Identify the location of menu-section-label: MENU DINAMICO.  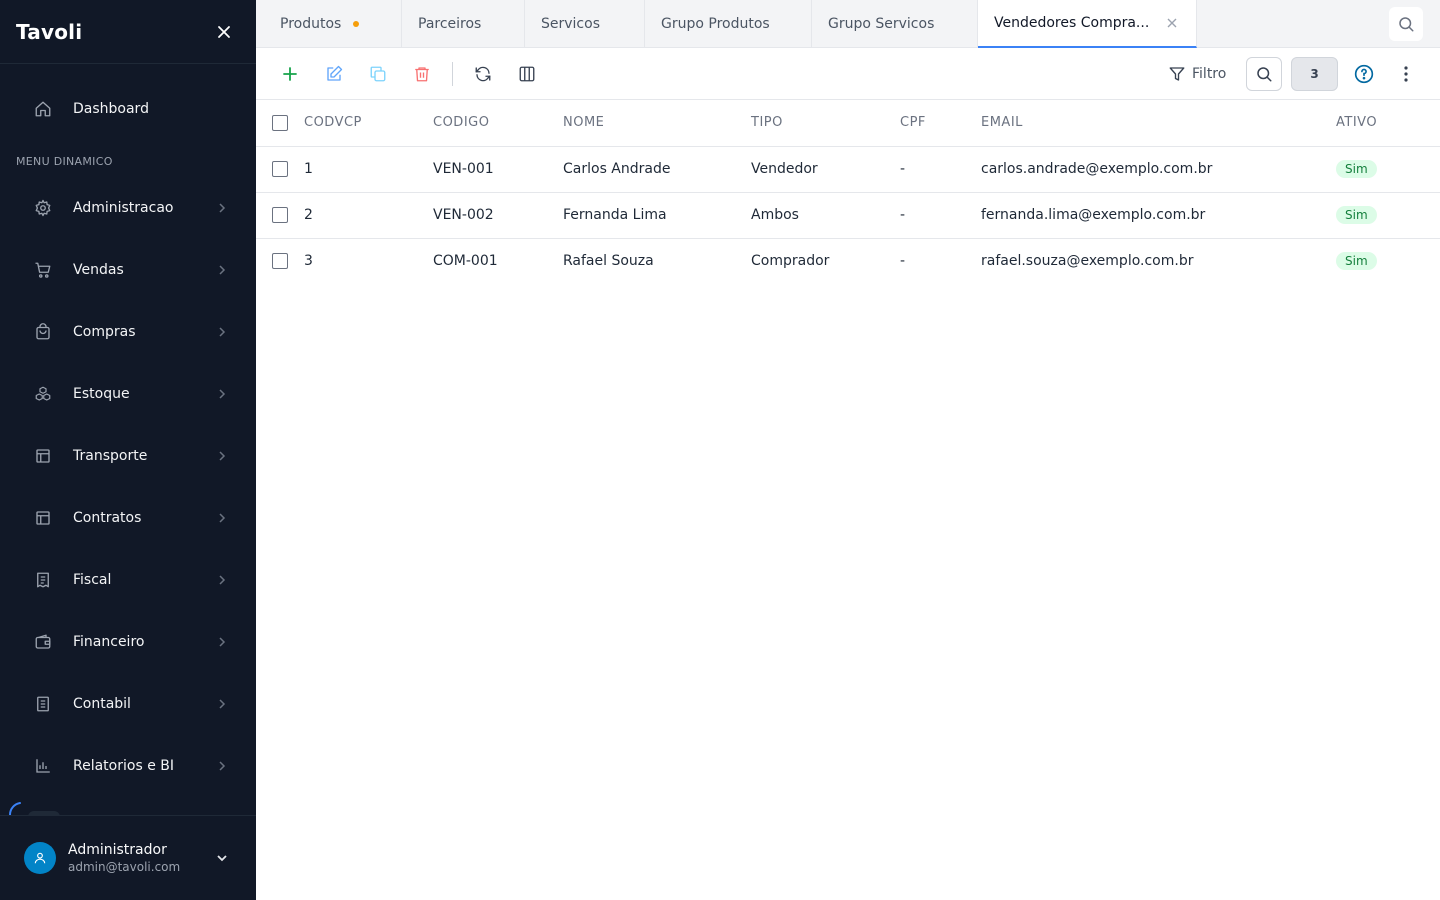
(64, 161).